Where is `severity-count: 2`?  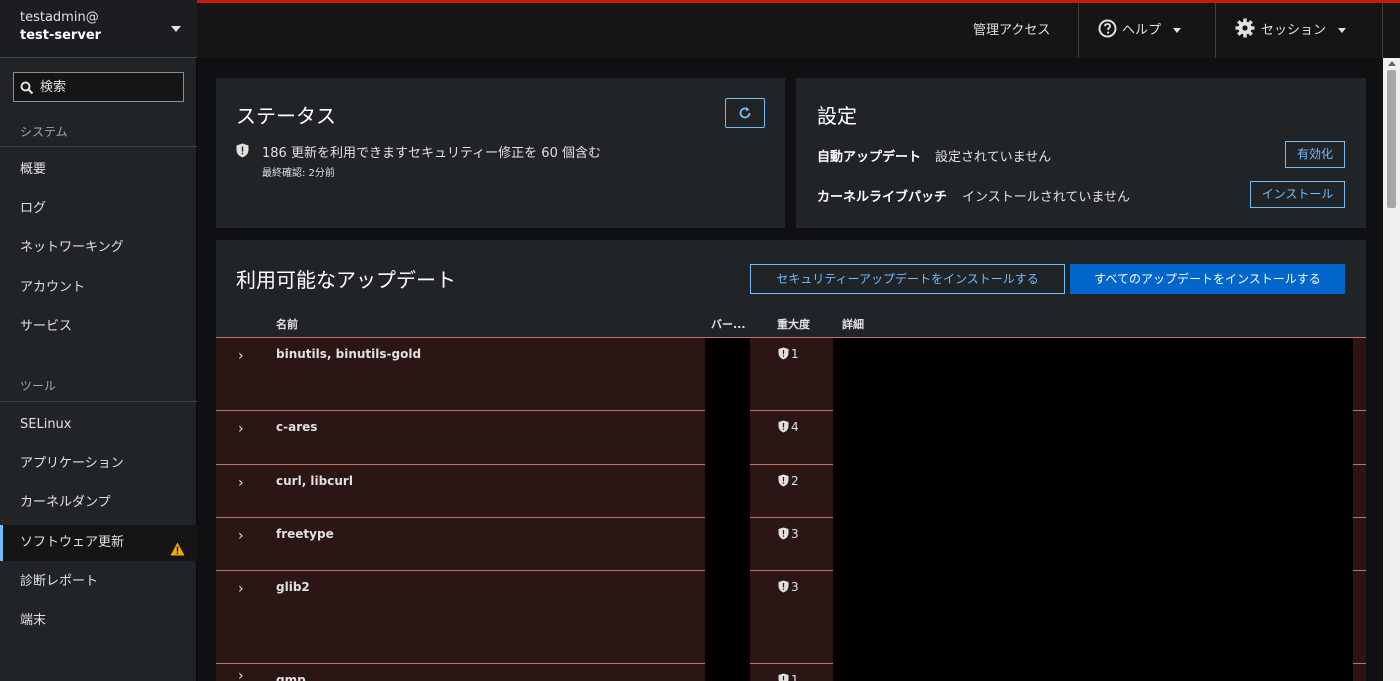
severity-count: 2 is located at coordinates (795, 481).